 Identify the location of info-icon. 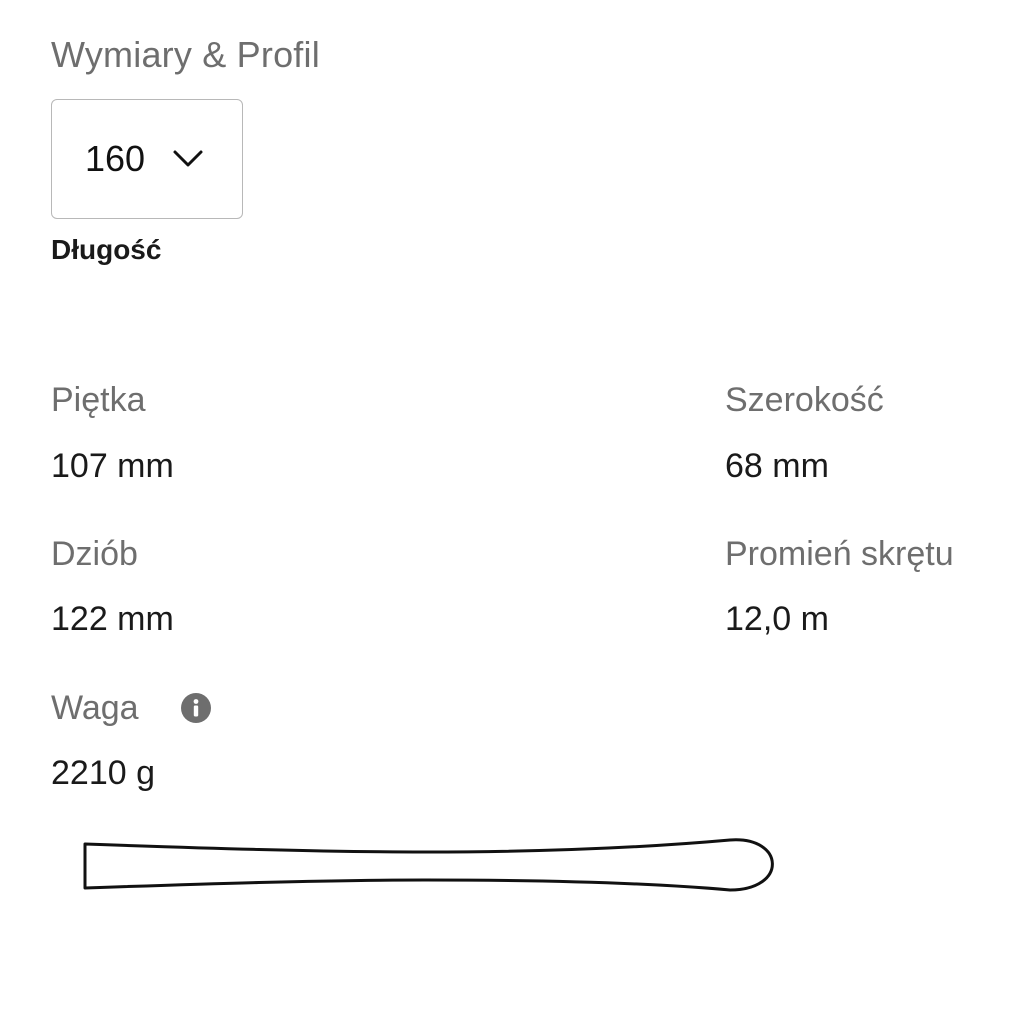
(196, 708).